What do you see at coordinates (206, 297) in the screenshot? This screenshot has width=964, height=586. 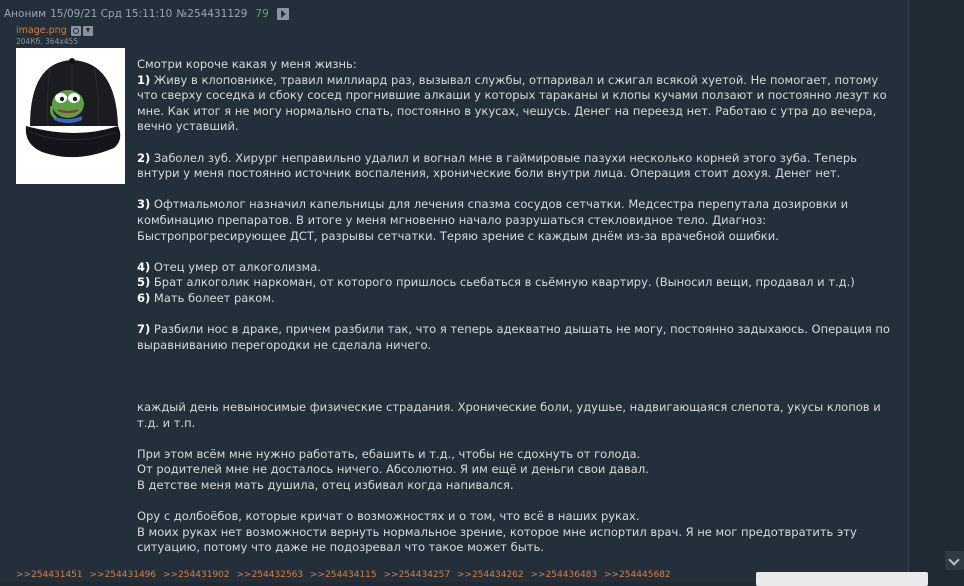 I see `list-item: 6) Мать болеет раком.` at bounding box center [206, 297].